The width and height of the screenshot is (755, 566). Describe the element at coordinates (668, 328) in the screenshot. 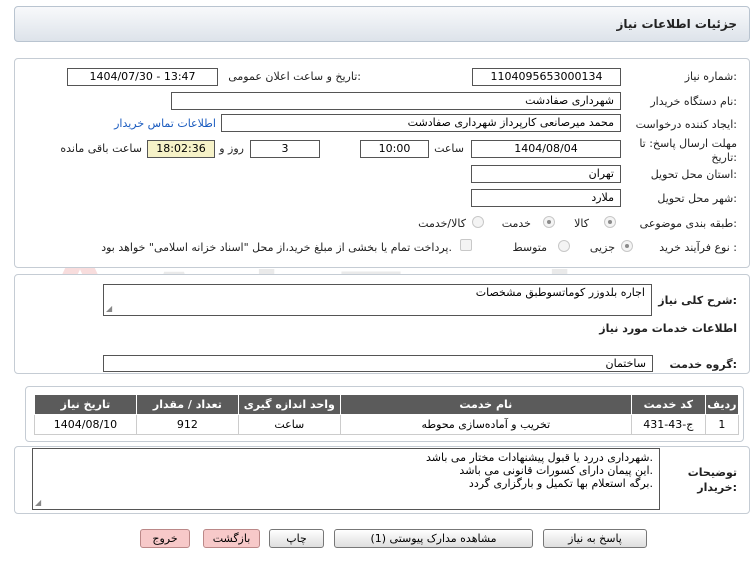

I see `services-section-title: اطلاعات خدمات مورد نیاز` at that location.